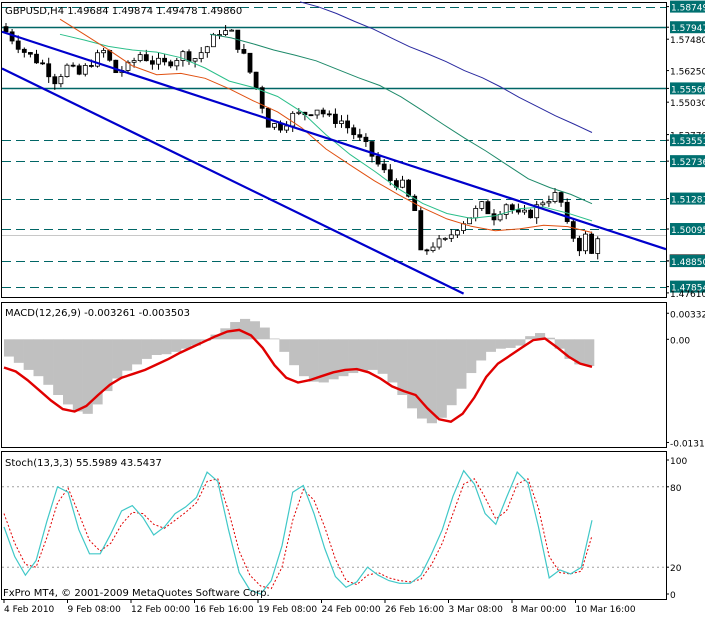  What do you see at coordinates (688, 142) in the screenshot?
I see `level-price-label: 1.53551` at bounding box center [688, 142].